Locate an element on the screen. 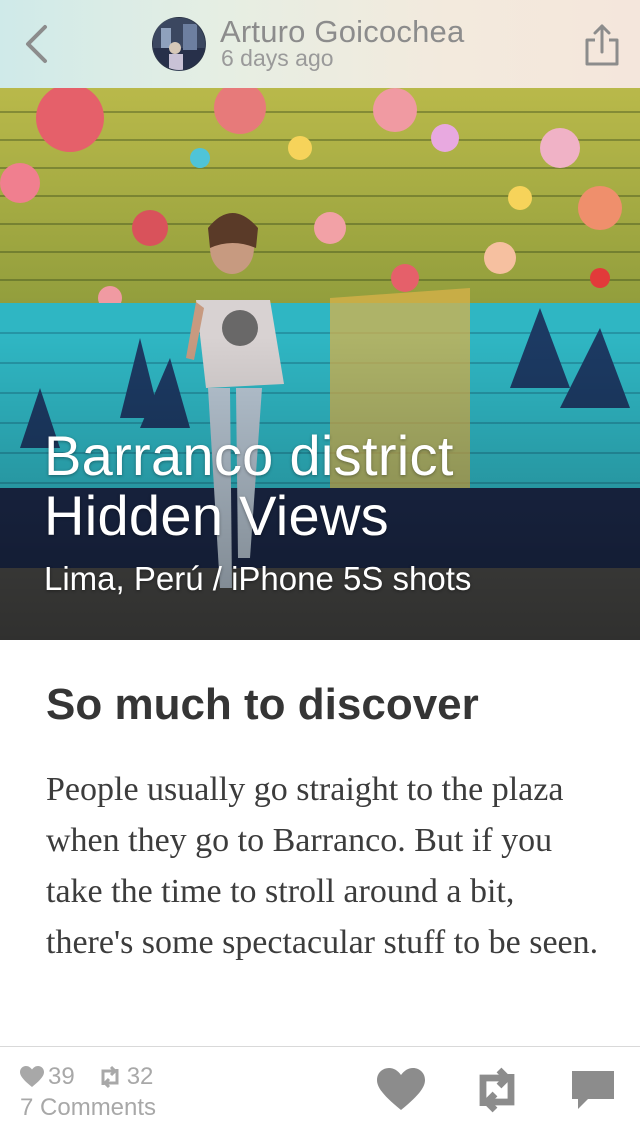  section-heading: So much to discover is located at coordinates (262, 704).